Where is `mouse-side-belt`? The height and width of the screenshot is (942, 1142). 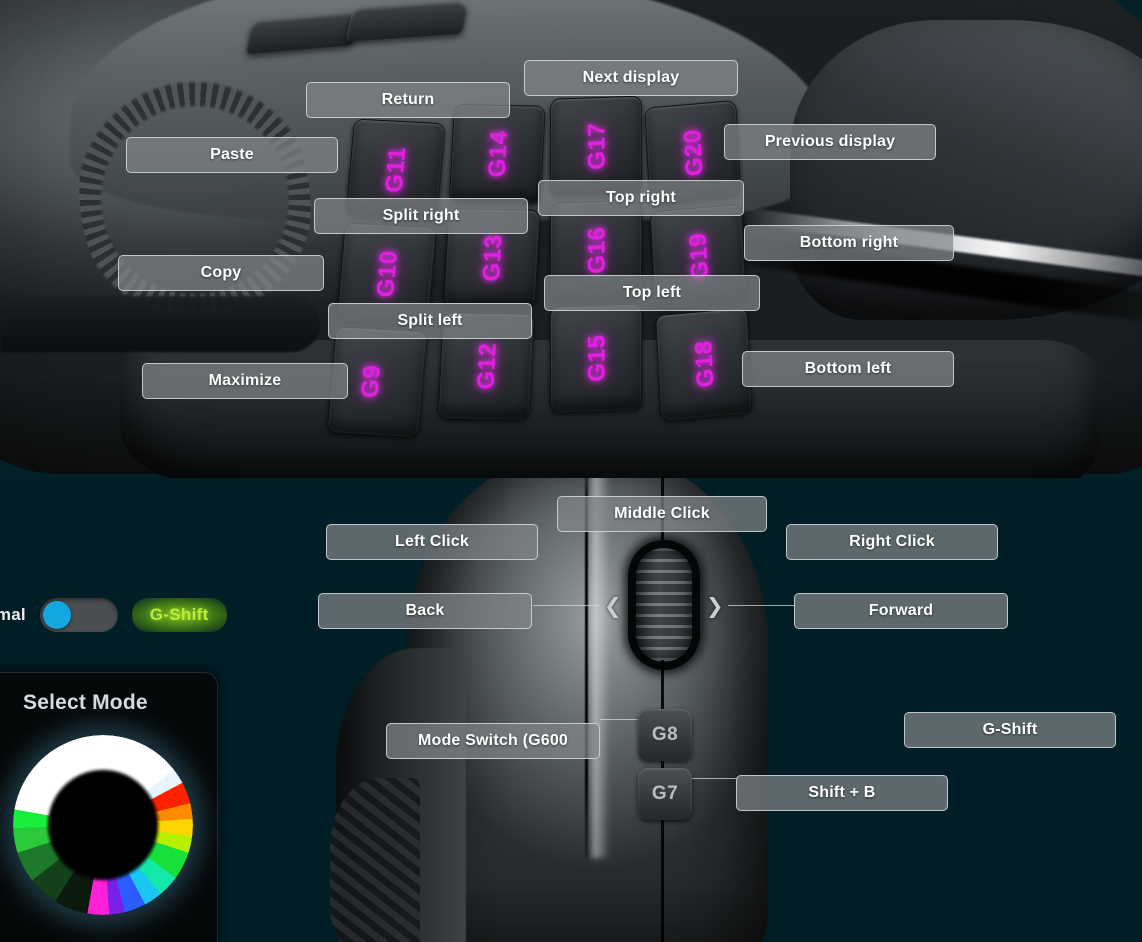
mouse-side-belt is located at coordinates (160, 324).